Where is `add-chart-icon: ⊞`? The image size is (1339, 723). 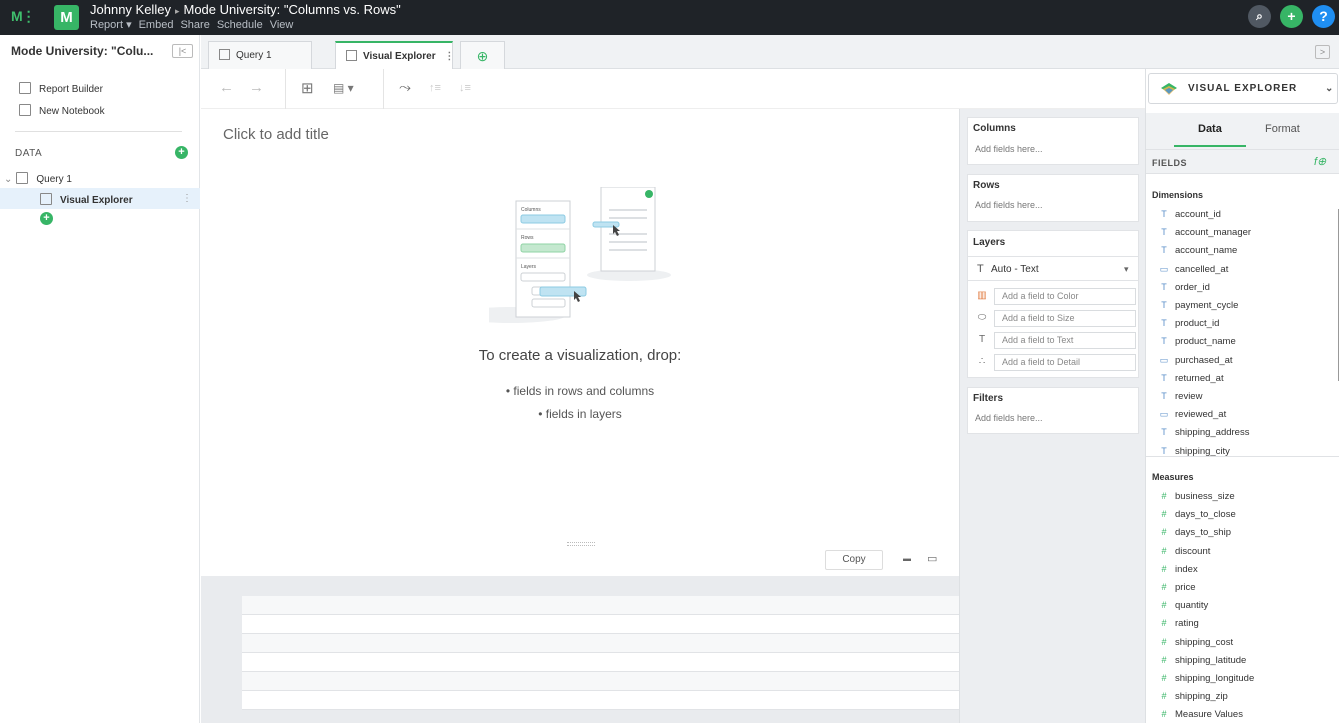 add-chart-icon: ⊞ is located at coordinates (307, 88).